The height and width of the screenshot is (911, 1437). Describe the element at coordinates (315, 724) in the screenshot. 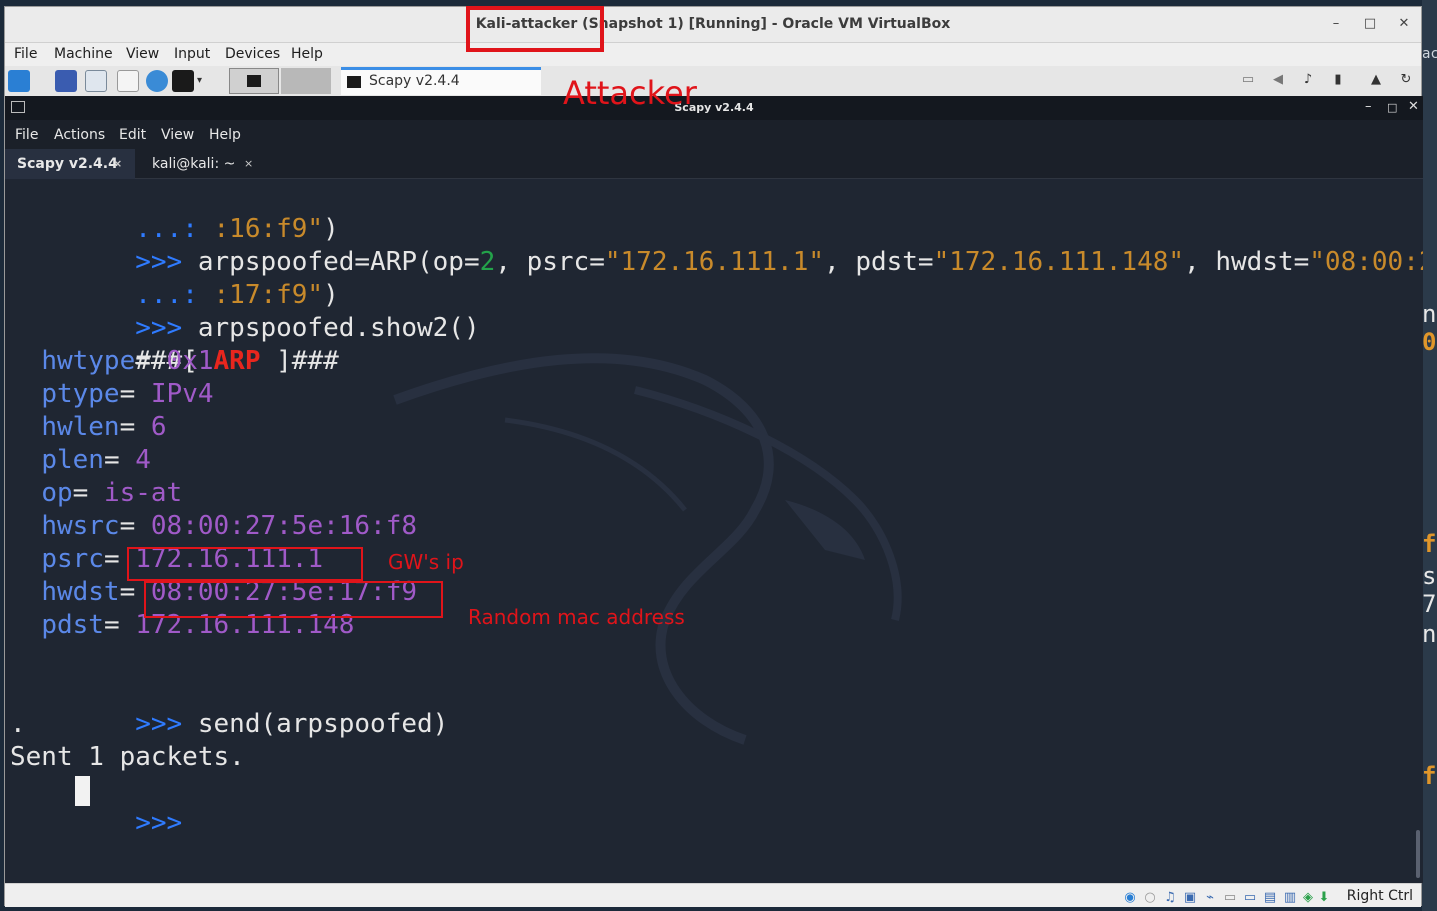

I see `code-text: send(arpspoofed)` at that location.